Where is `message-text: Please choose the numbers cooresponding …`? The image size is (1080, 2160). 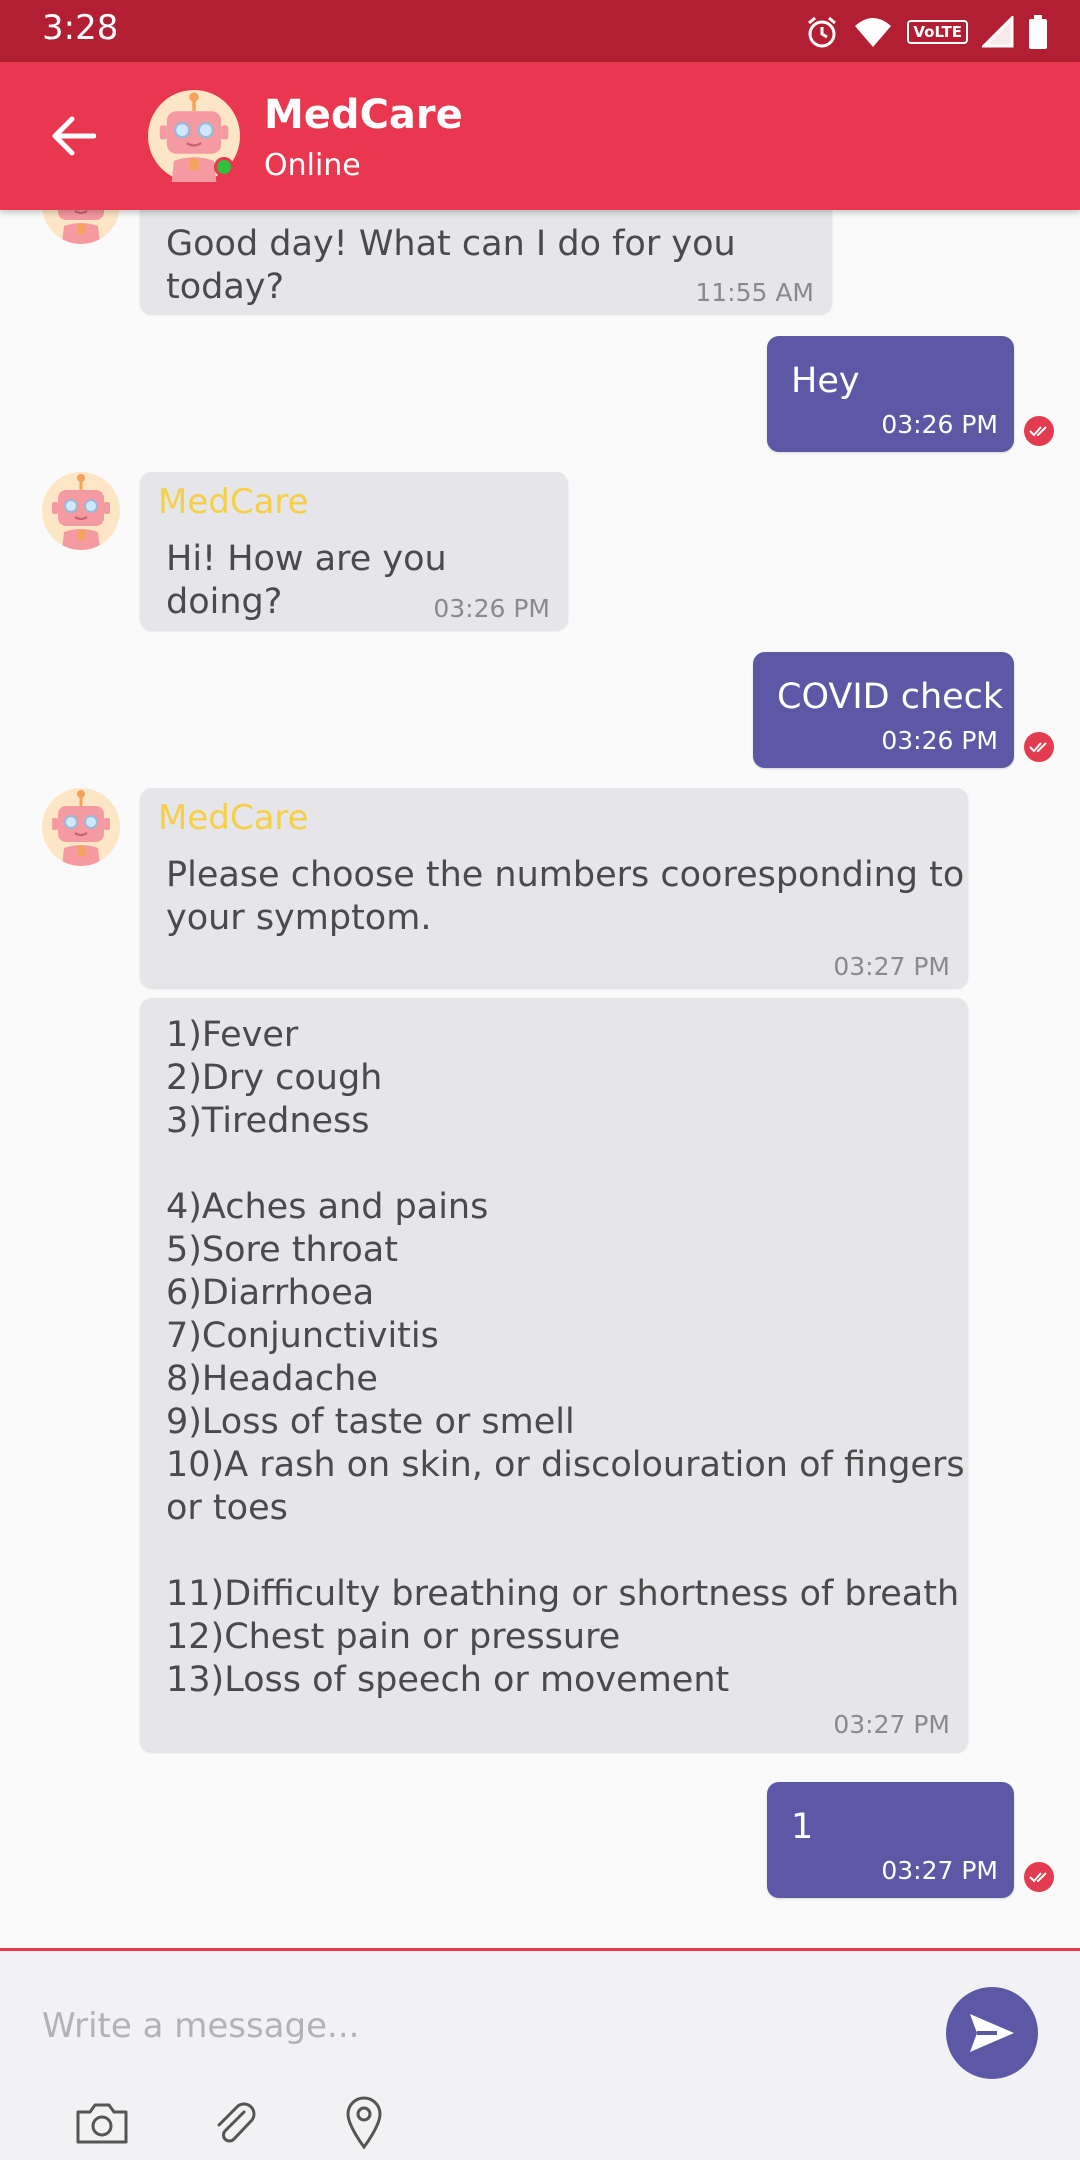 message-text: Please choose the numbers cooresponding … is located at coordinates (565, 896).